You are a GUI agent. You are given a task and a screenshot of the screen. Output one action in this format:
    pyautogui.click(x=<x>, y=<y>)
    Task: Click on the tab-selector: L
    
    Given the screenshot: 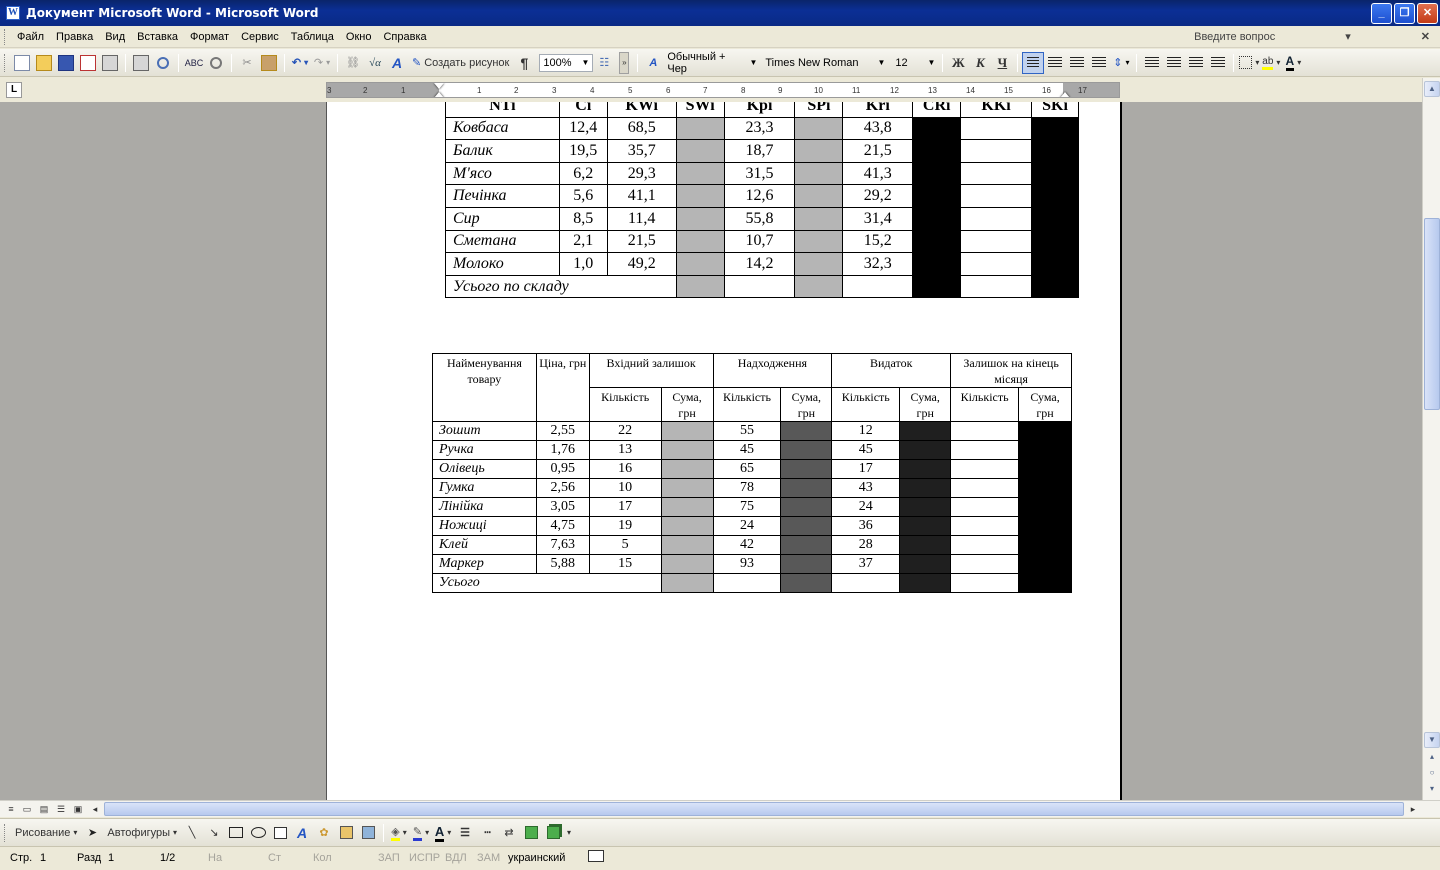 What is the action you would take?
    pyautogui.click(x=14, y=90)
    